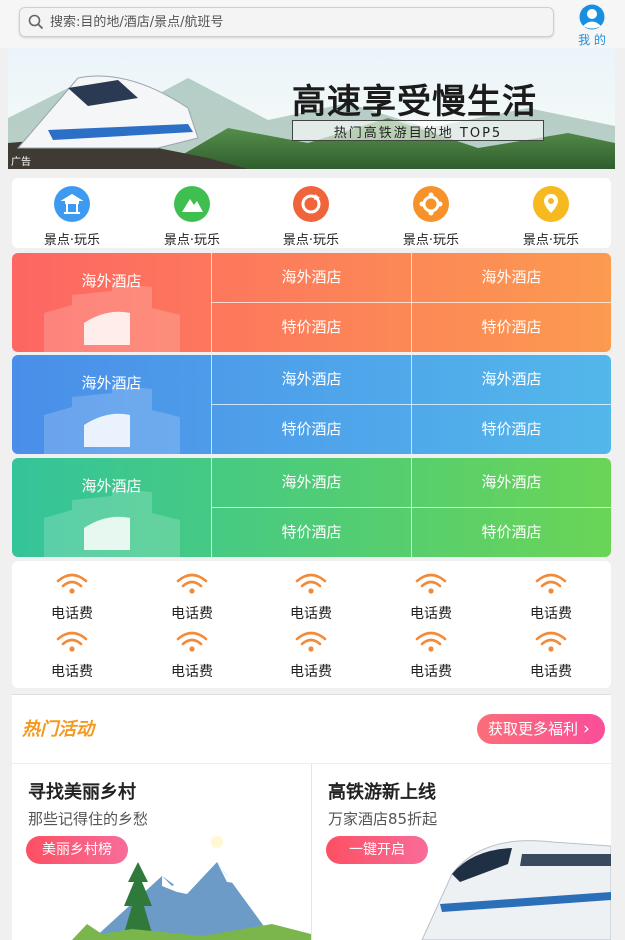 This screenshot has width=625, height=940. What do you see at coordinates (431, 204) in the screenshot?
I see `flower-icon` at bounding box center [431, 204].